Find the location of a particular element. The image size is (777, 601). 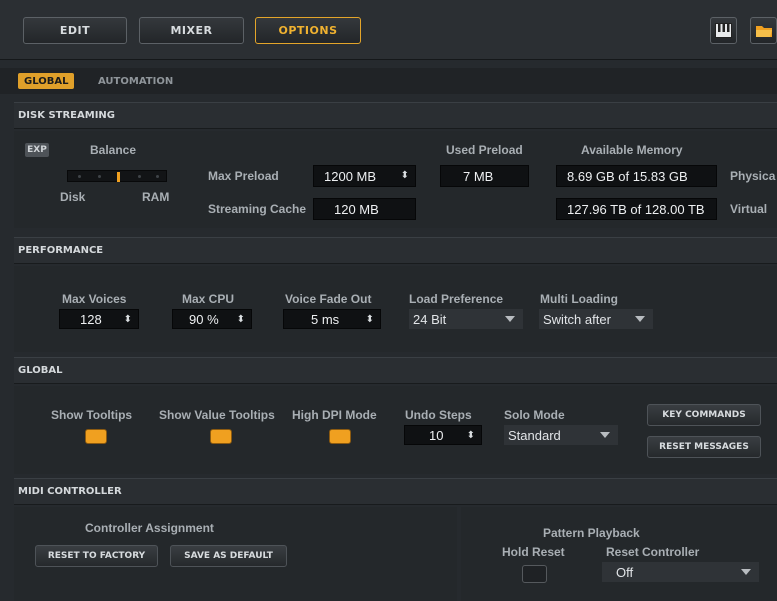

performance-header: PERFORMANCE is located at coordinates (395, 250).